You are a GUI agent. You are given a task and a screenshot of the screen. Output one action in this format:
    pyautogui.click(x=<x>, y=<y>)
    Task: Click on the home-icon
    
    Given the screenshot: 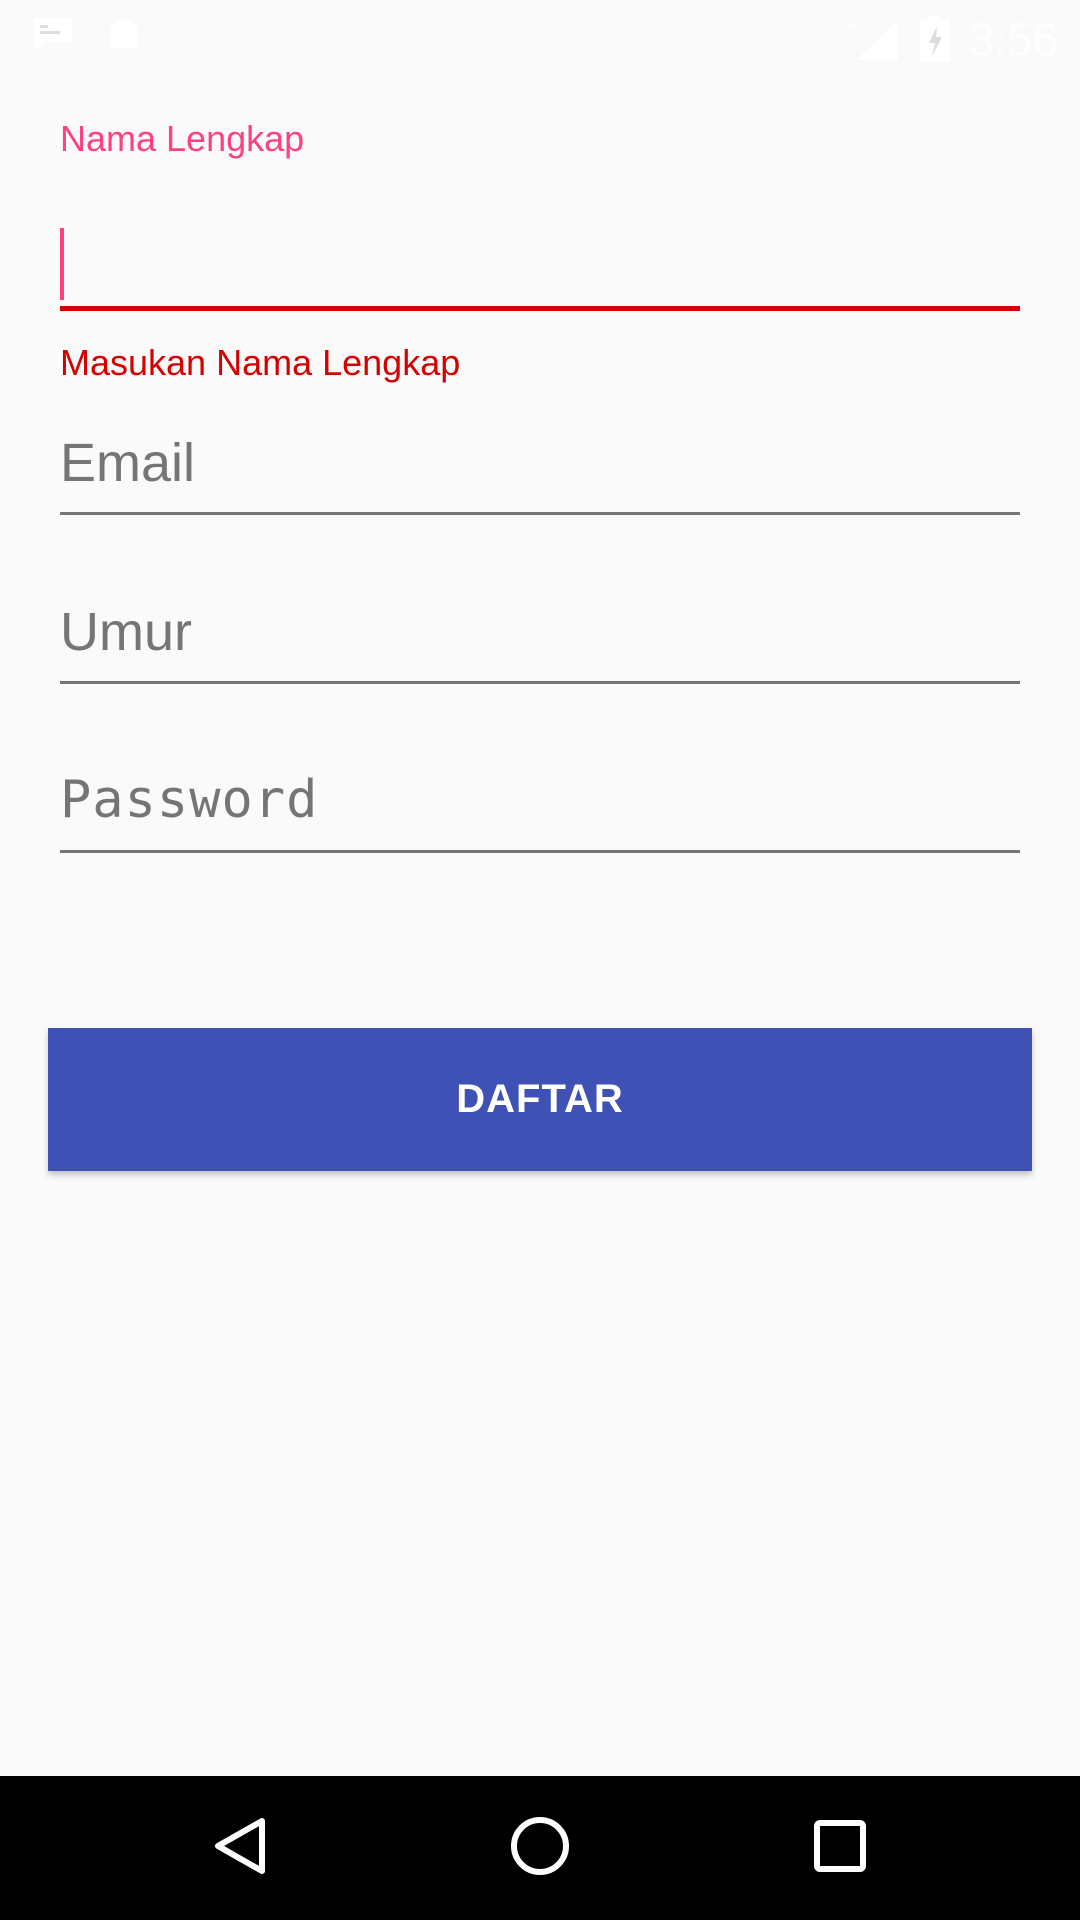 What is the action you would take?
    pyautogui.click(x=540, y=1848)
    